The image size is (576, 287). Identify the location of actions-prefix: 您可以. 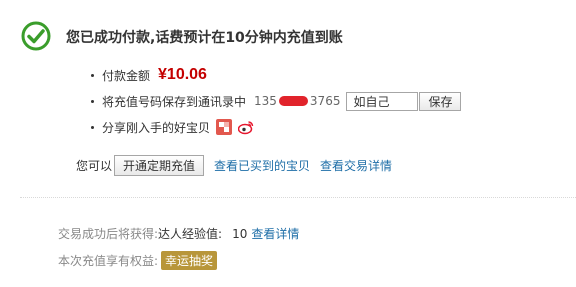
(94, 166).